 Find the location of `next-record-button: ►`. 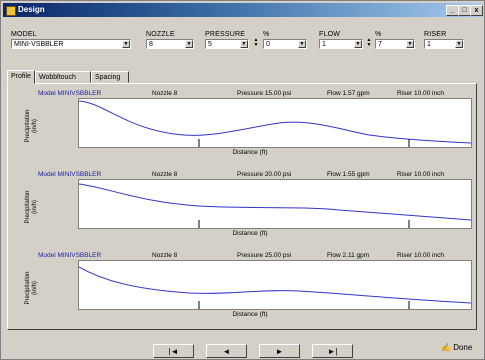

next-record-button: ► is located at coordinates (279, 351).